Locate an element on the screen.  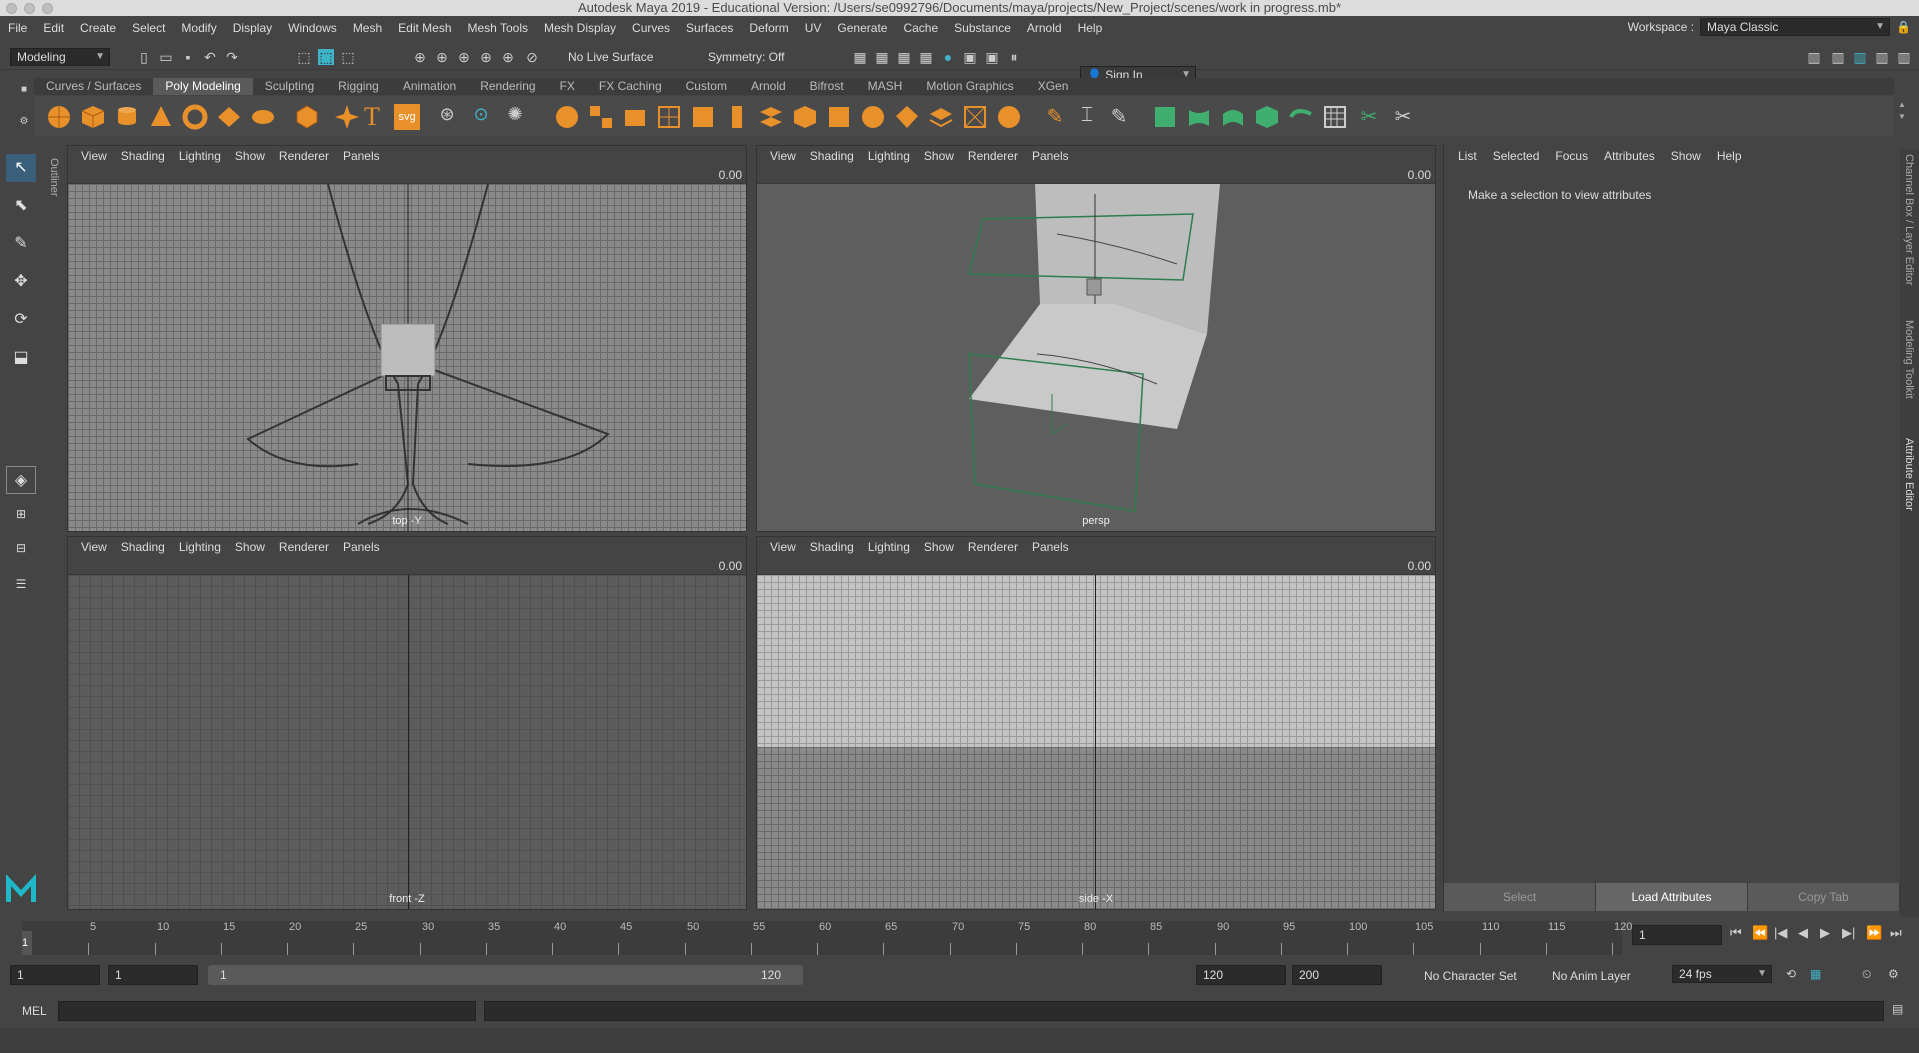
viewport-canvas: front -Z is located at coordinates (407, 742).